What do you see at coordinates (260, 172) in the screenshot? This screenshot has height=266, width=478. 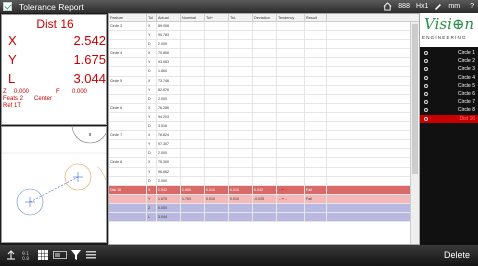 I see `table-row: Y 96.662` at bounding box center [260, 172].